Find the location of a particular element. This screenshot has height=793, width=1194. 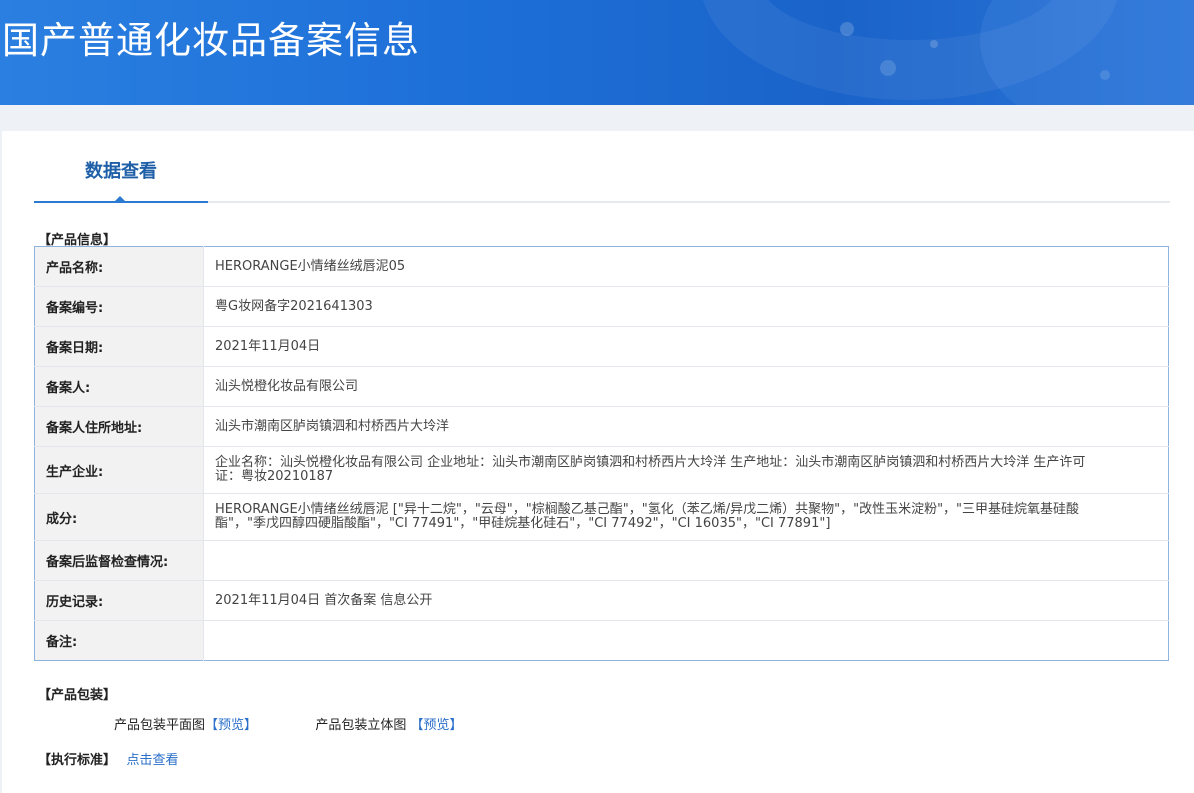

packaging-flat-preview-link: 【预览】 is located at coordinates (231, 725).